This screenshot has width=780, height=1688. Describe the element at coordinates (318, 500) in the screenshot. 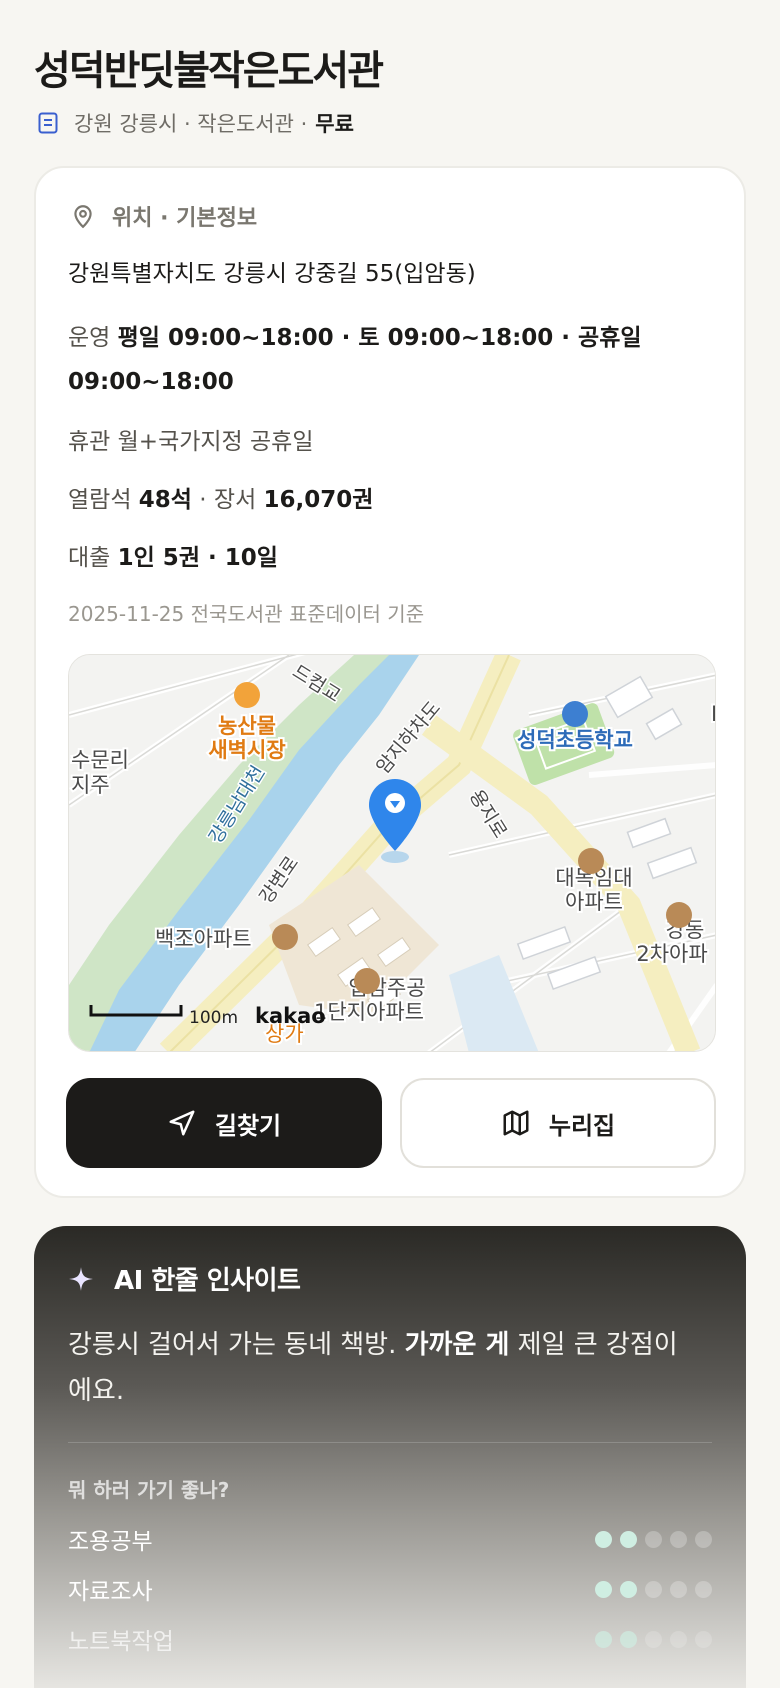

I see `books-value: 16,070권` at that location.